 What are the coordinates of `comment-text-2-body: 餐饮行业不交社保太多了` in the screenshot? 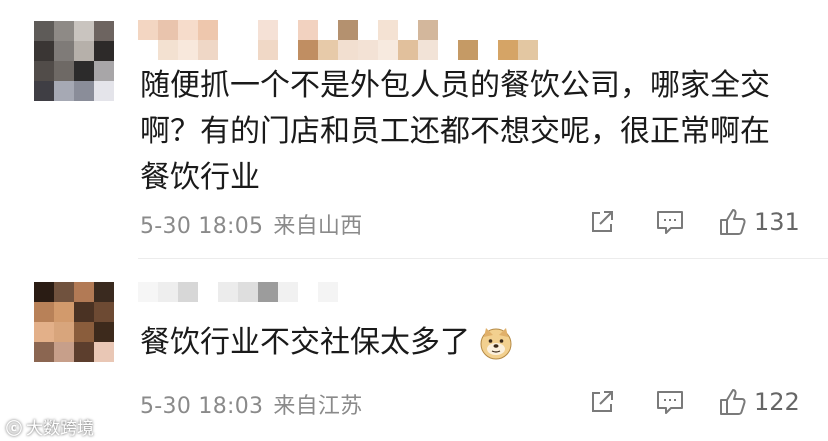 It's located at (305, 342).